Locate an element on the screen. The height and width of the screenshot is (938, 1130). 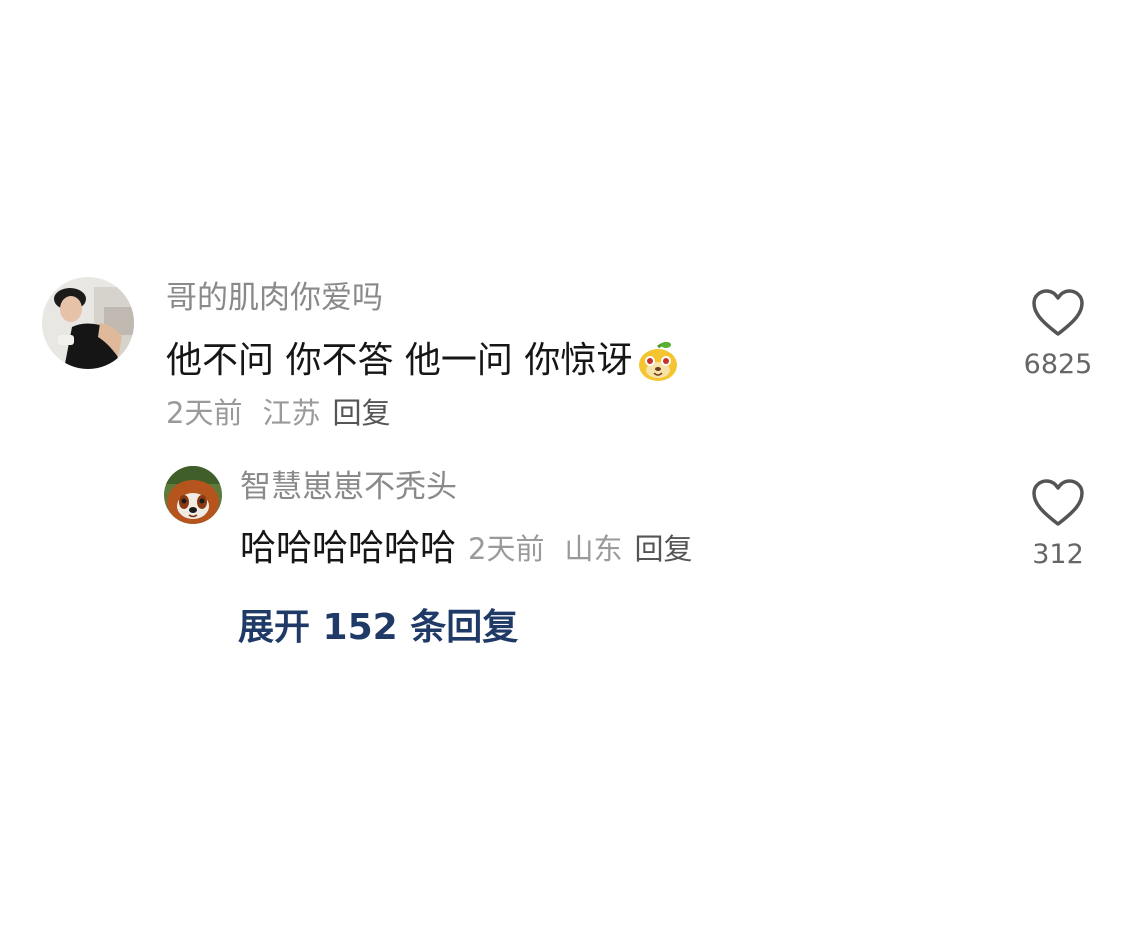
reply-time: 2天前 is located at coordinates (506, 549).